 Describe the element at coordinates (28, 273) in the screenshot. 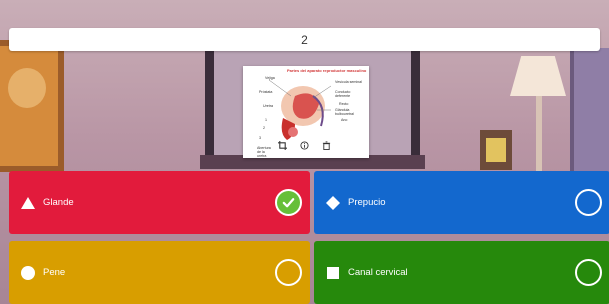

I see `circle-icon` at that location.